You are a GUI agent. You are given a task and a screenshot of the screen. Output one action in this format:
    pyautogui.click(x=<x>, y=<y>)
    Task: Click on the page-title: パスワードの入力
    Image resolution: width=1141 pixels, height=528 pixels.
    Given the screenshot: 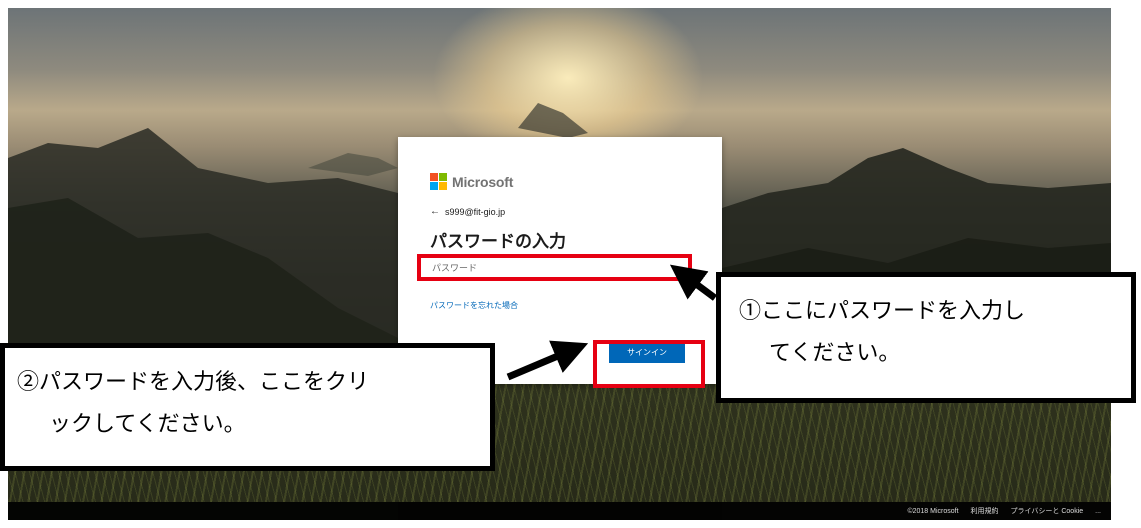 What is the action you would take?
    pyautogui.click(x=498, y=241)
    